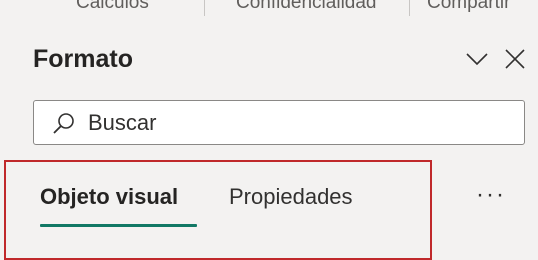 The image size is (538, 260). I want to click on chevron-down-icon, so click(477, 59).